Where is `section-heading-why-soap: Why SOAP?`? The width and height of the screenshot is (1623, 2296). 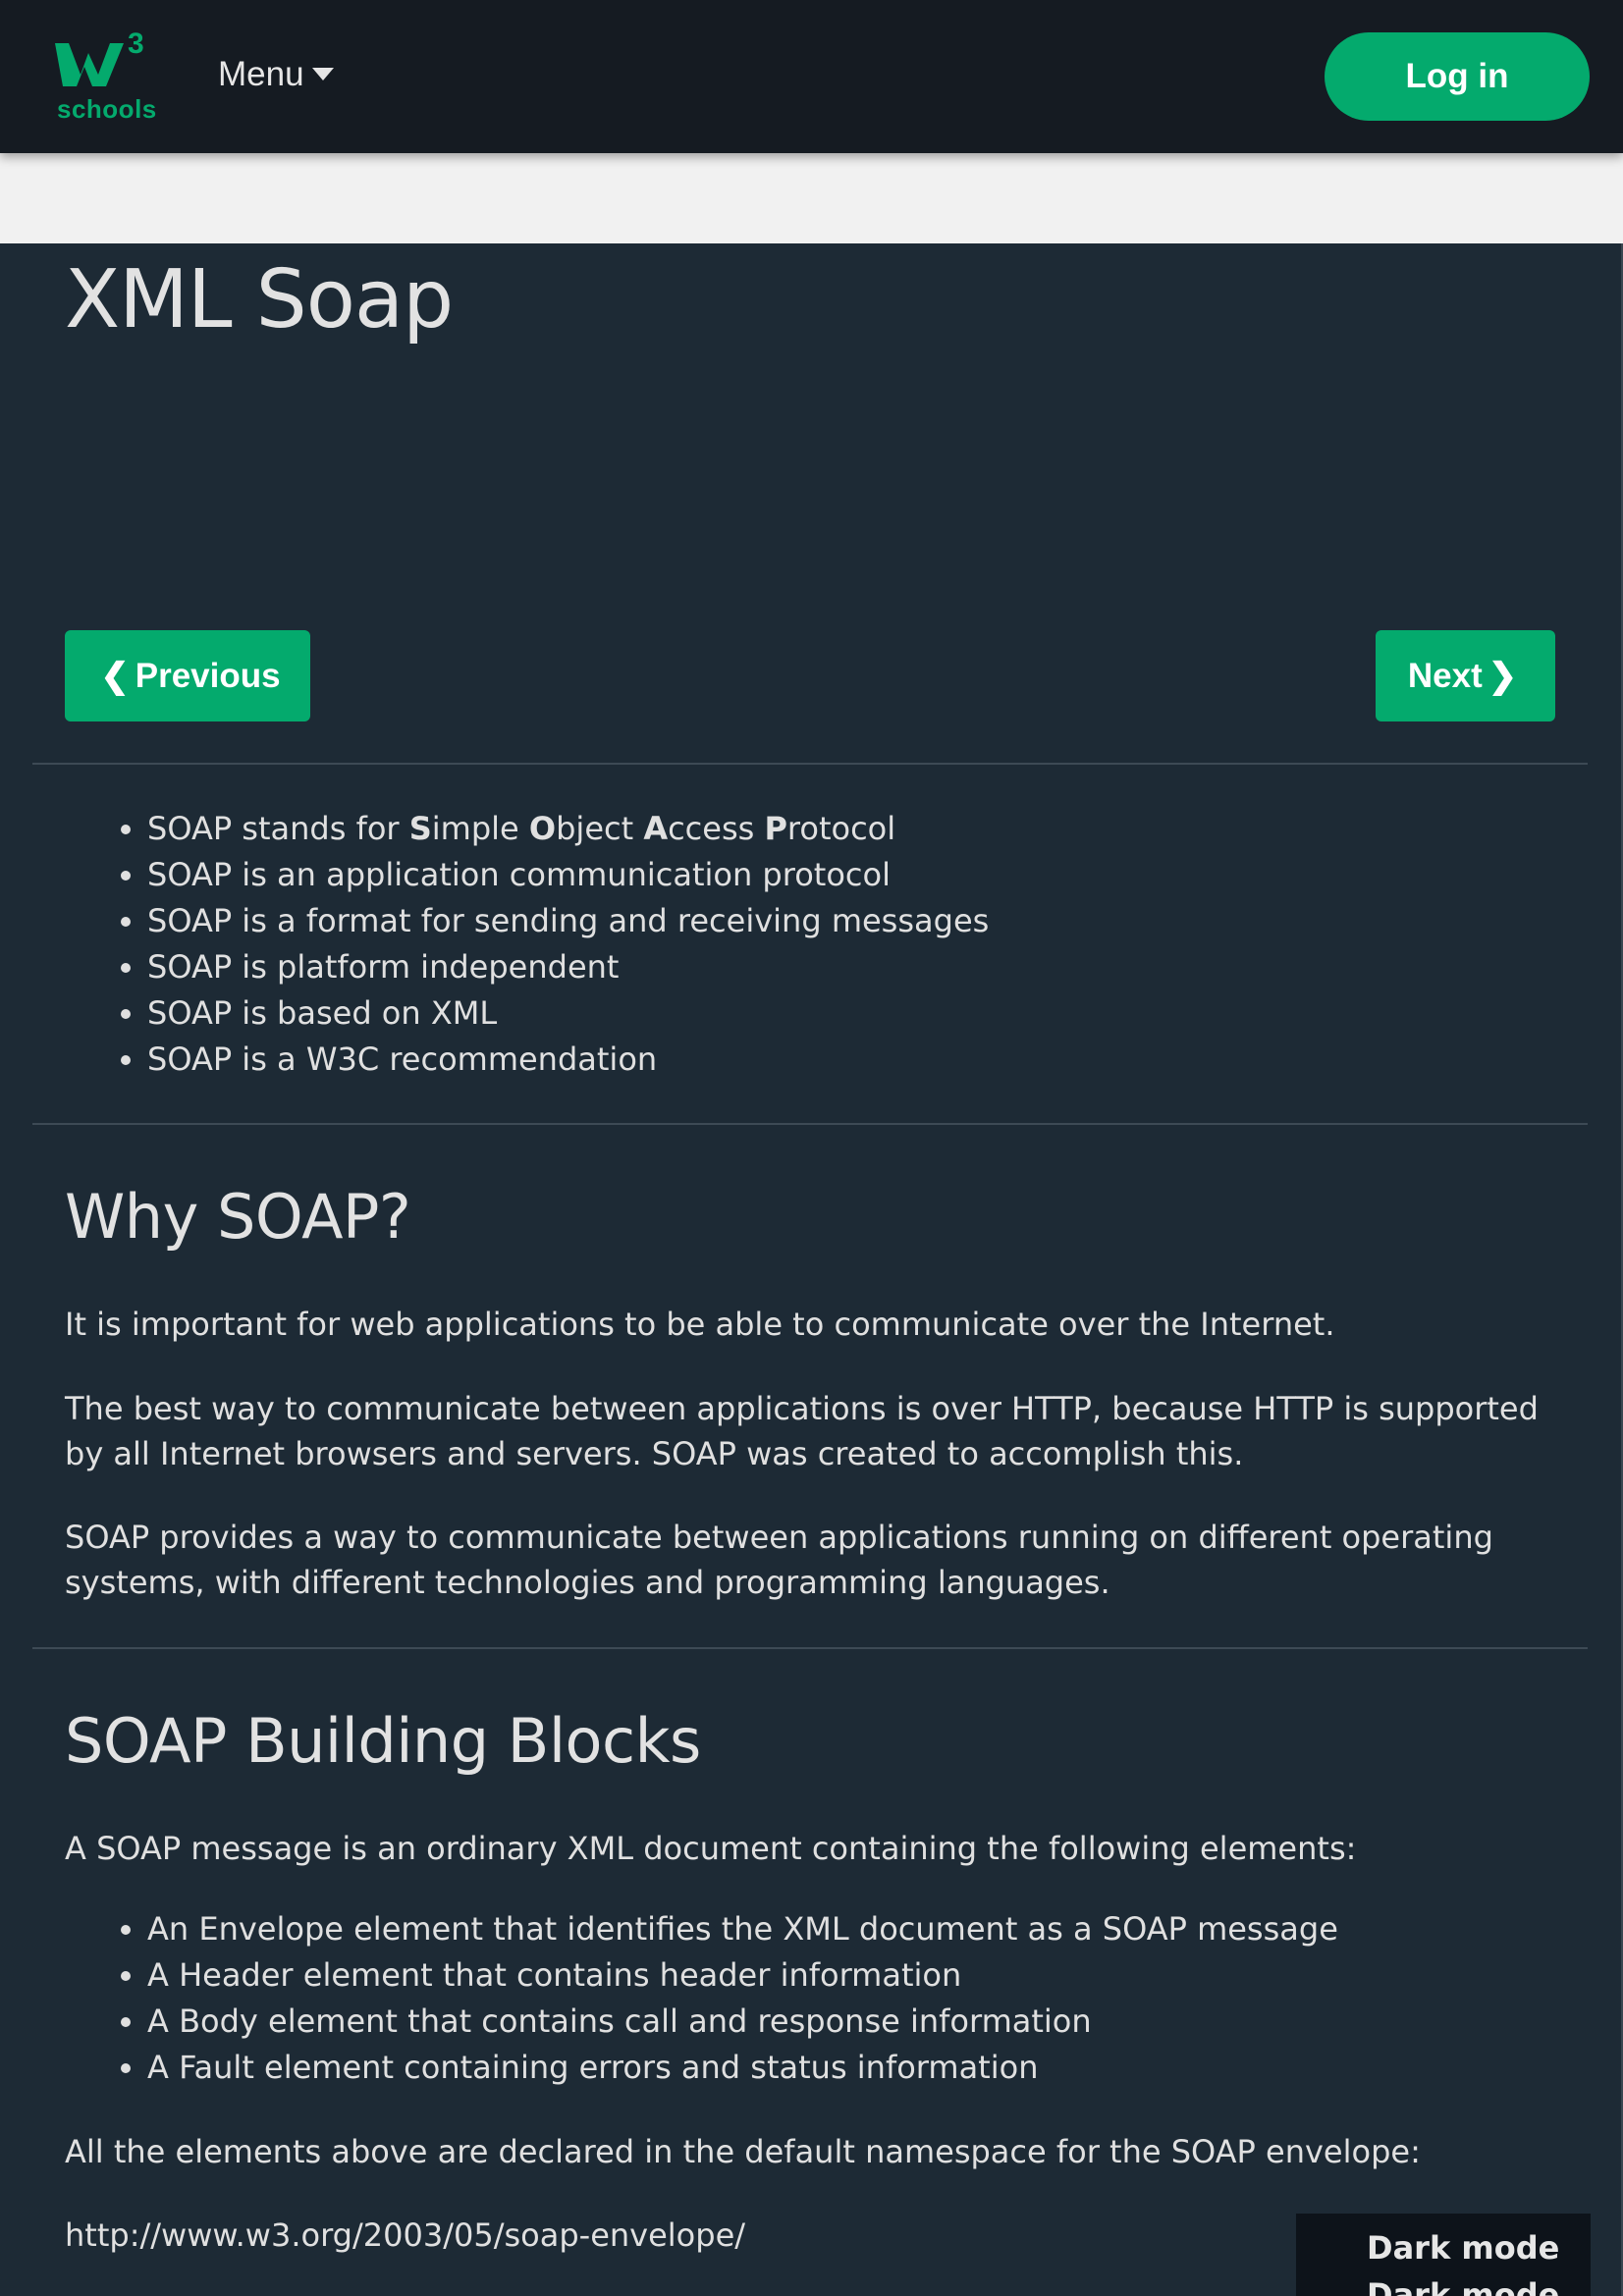 section-heading-why-soap: Why SOAP? is located at coordinates (238, 1217).